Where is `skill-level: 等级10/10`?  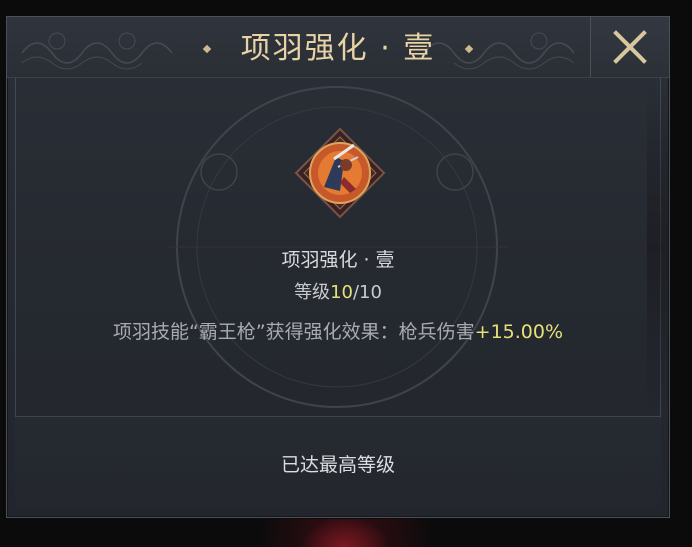
skill-level: 等级10/10 is located at coordinates (338, 291).